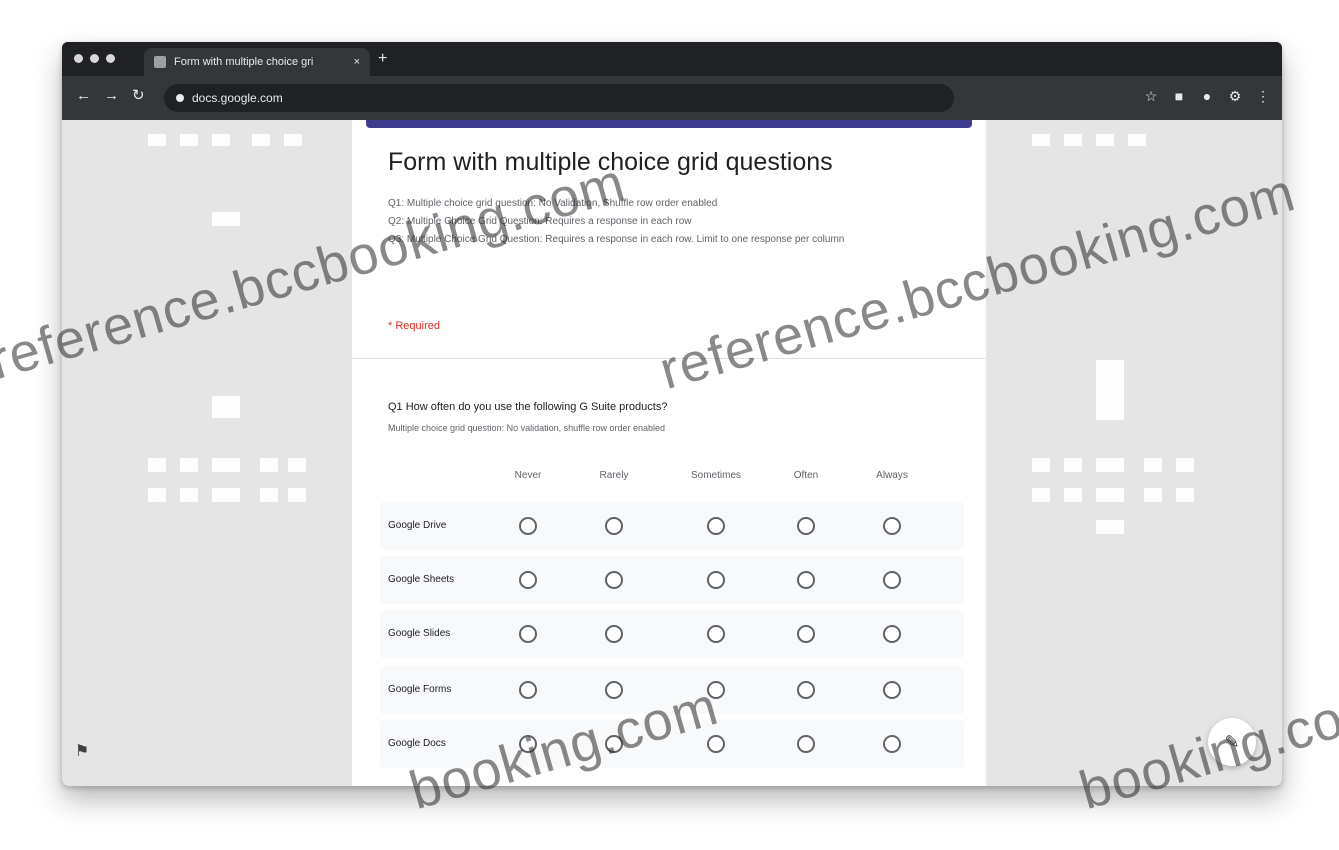 The width and height of the screenshot is (1339, 850). I want to click on grid-row-label: Google Forms, so click(420, 689).